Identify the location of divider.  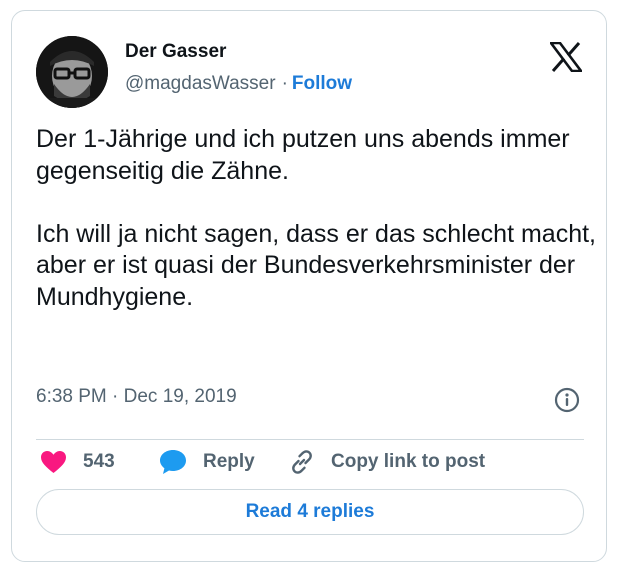
(310, 439).